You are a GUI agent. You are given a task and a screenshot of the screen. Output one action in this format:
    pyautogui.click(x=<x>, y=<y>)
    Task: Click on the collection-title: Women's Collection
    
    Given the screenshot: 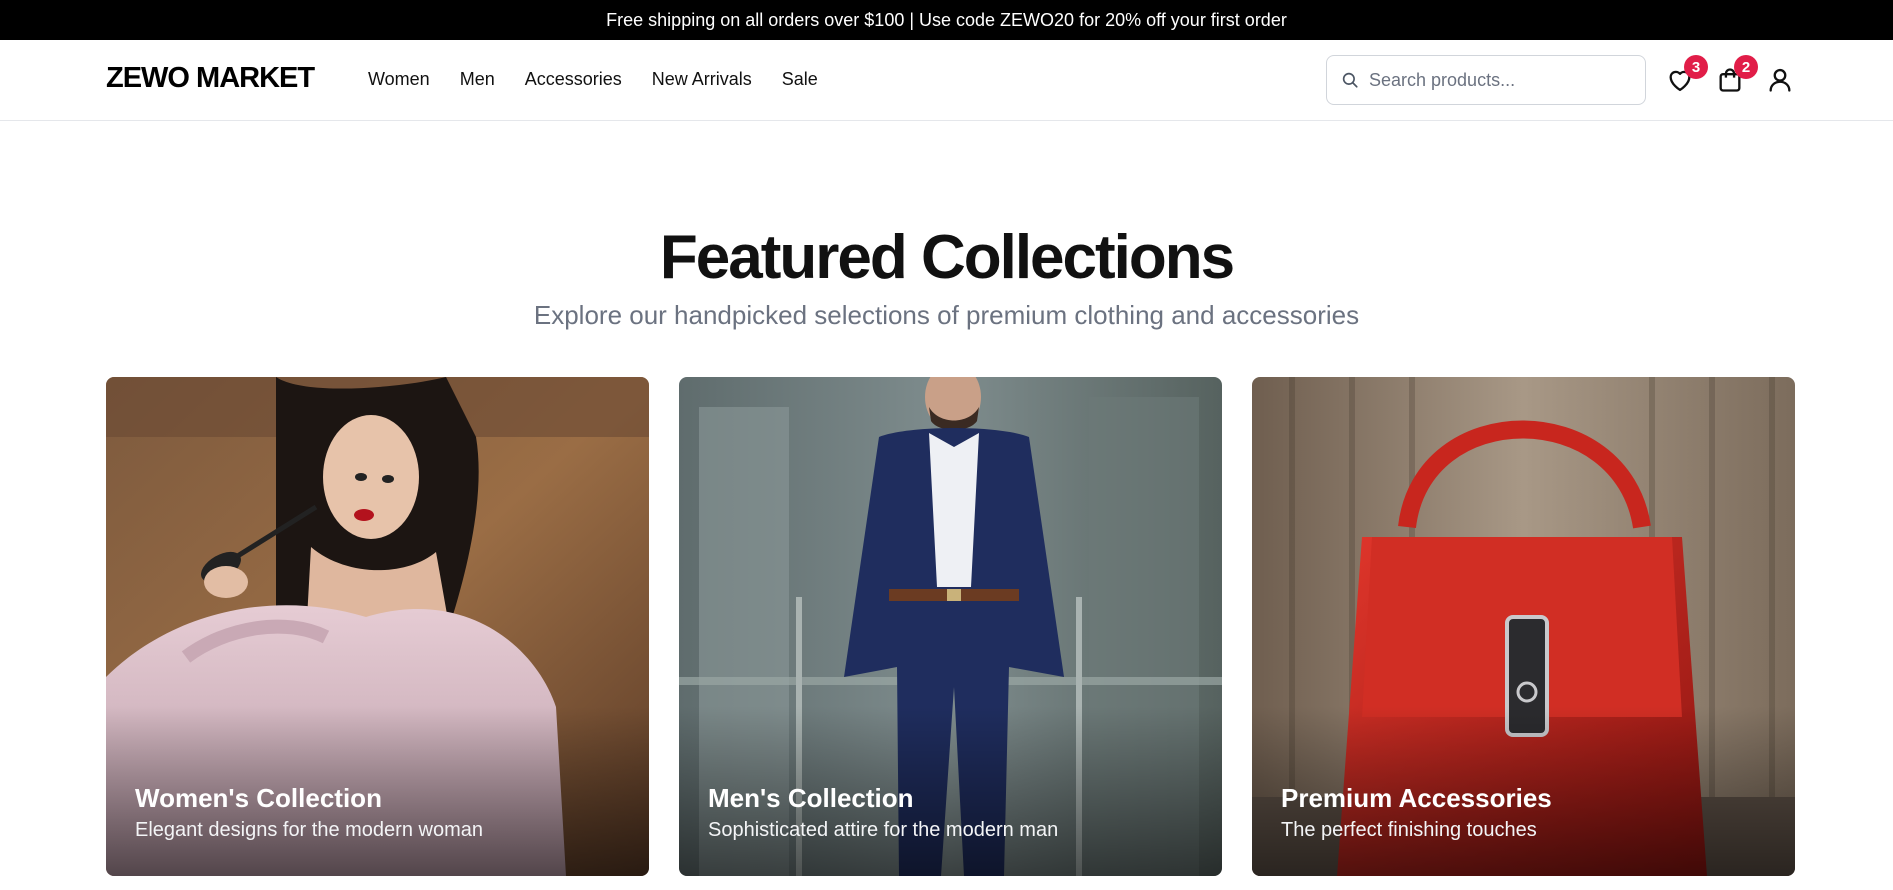 What is the action you would take?
    pyautogui.click(x=258, y=798)
    